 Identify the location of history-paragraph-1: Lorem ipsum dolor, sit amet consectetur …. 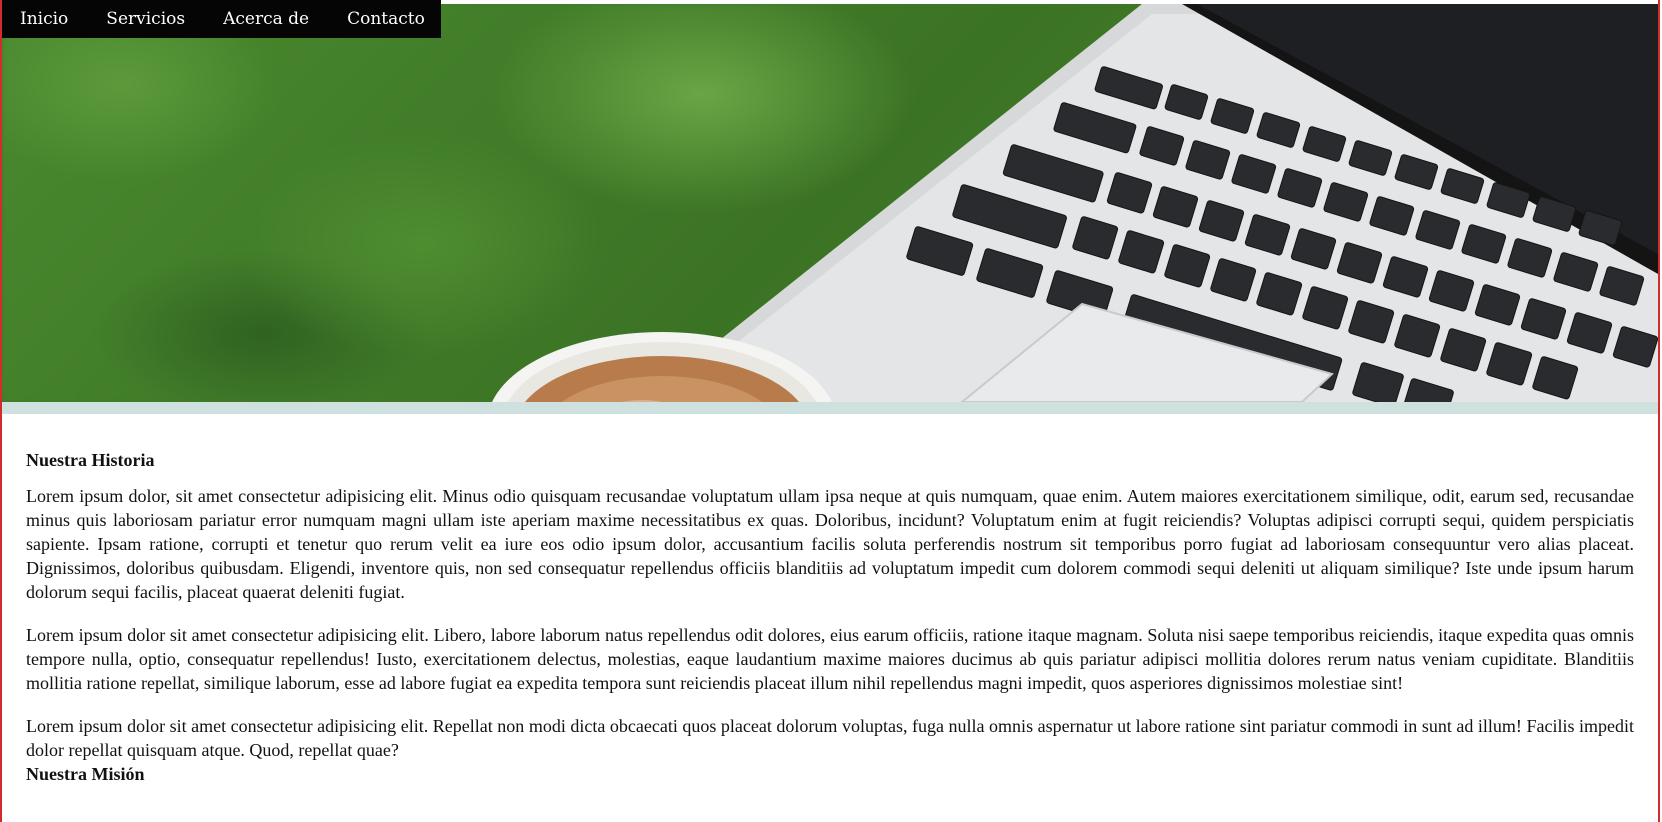
(830, 544).